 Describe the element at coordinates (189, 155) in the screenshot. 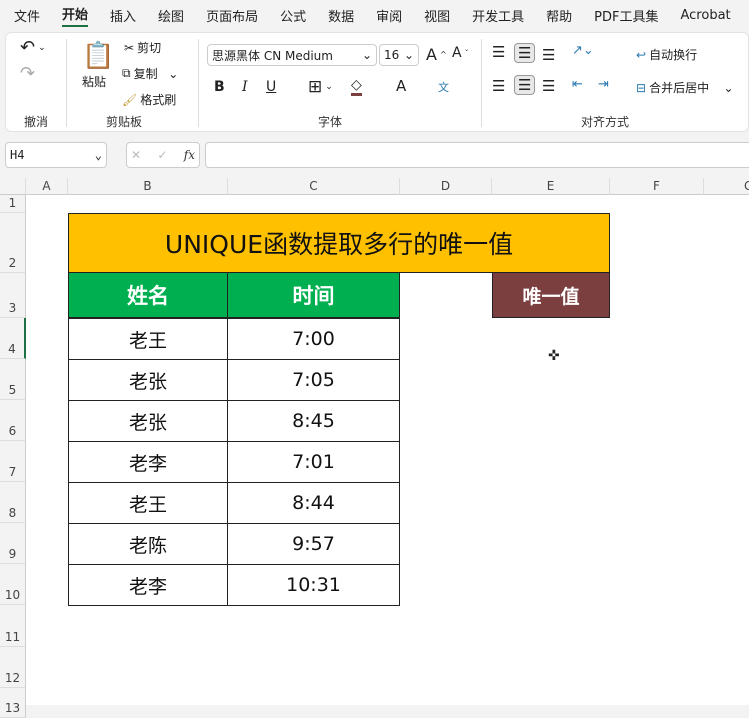

I see `fx-icon: fx` at that location.